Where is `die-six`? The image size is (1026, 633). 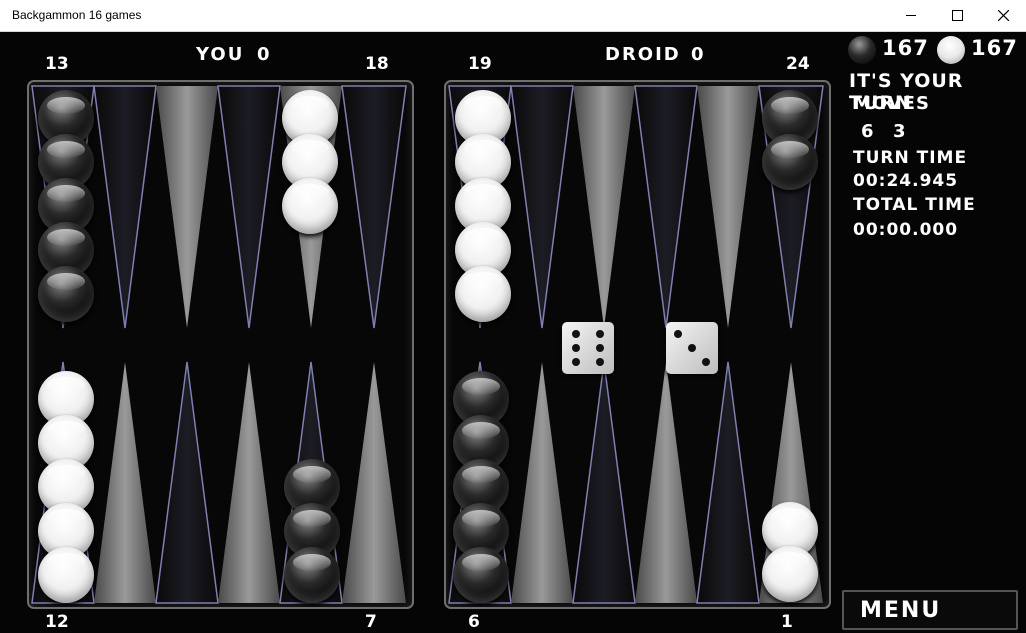 die-six is located at coordinates (588, 348).